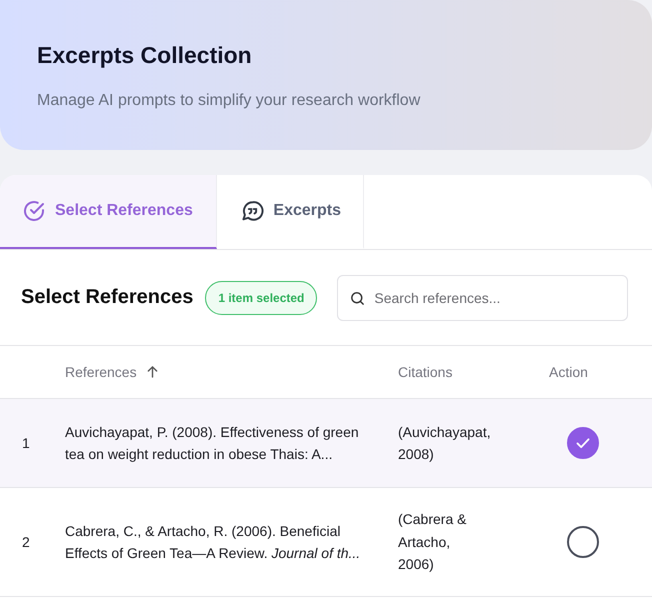 This screenshot has height=599, width=652. What do you see at coordinates (108, 212) in the screenshot?
I see `tab: Select References` at bounding box center [108, 212].